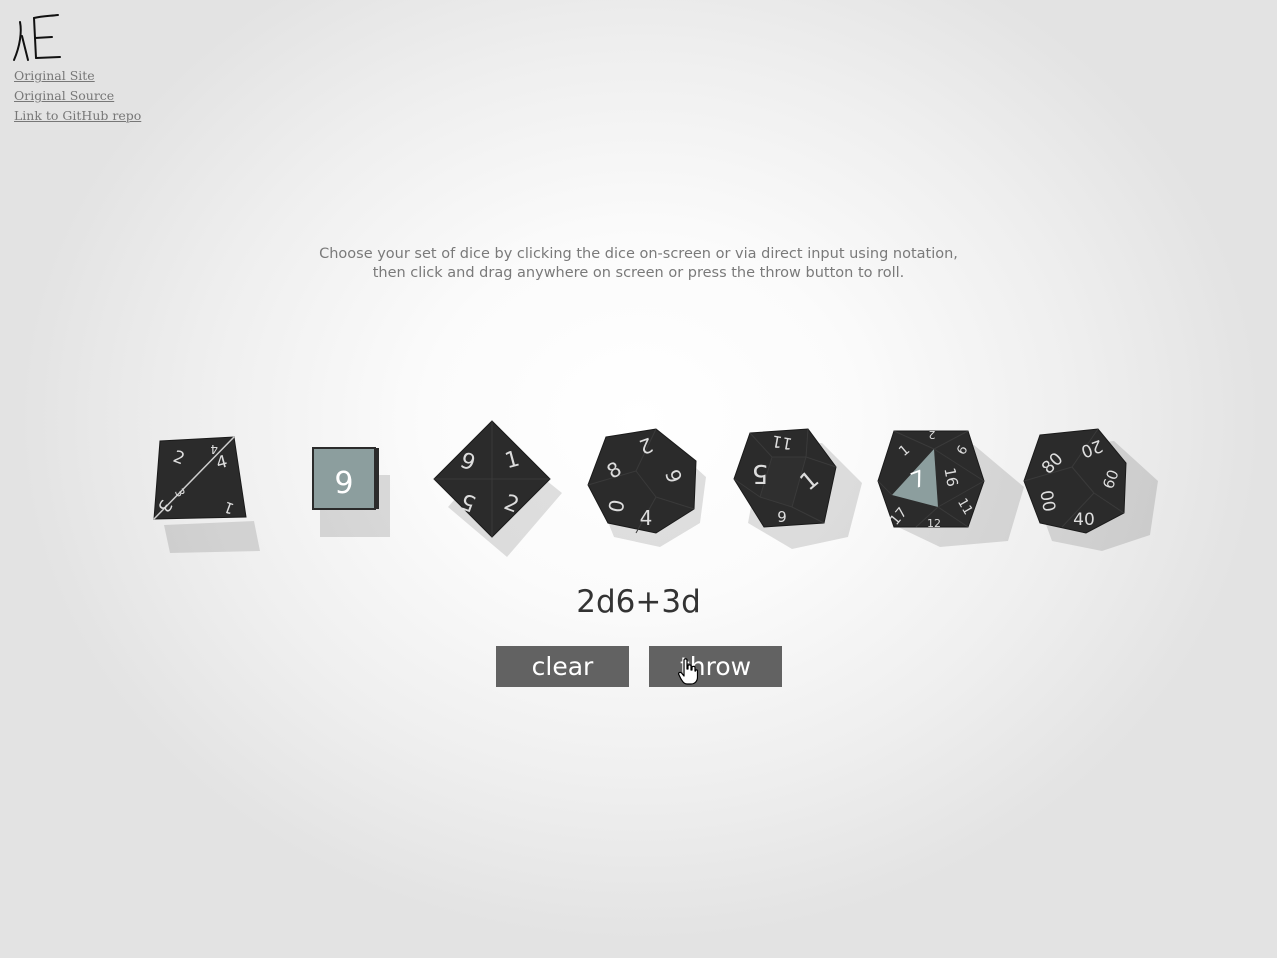 This screenshot has width=1277, height=958. Describe the element at coordinates (781, 442) in the screenshot. I see `d12-face-label: 11` at that location.